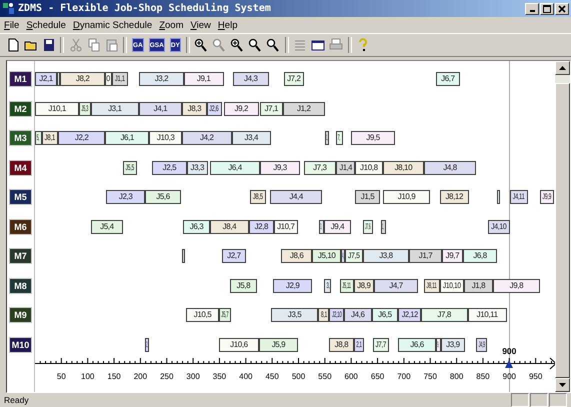 The height and width of the screenshot is (407, 571). I want to click on operation-bar: J8,10, so click(403, 167).